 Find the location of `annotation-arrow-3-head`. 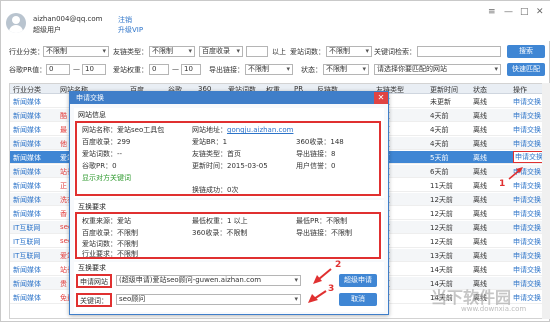

annotation-arrow-3-head is located at coordinates (313, 298).